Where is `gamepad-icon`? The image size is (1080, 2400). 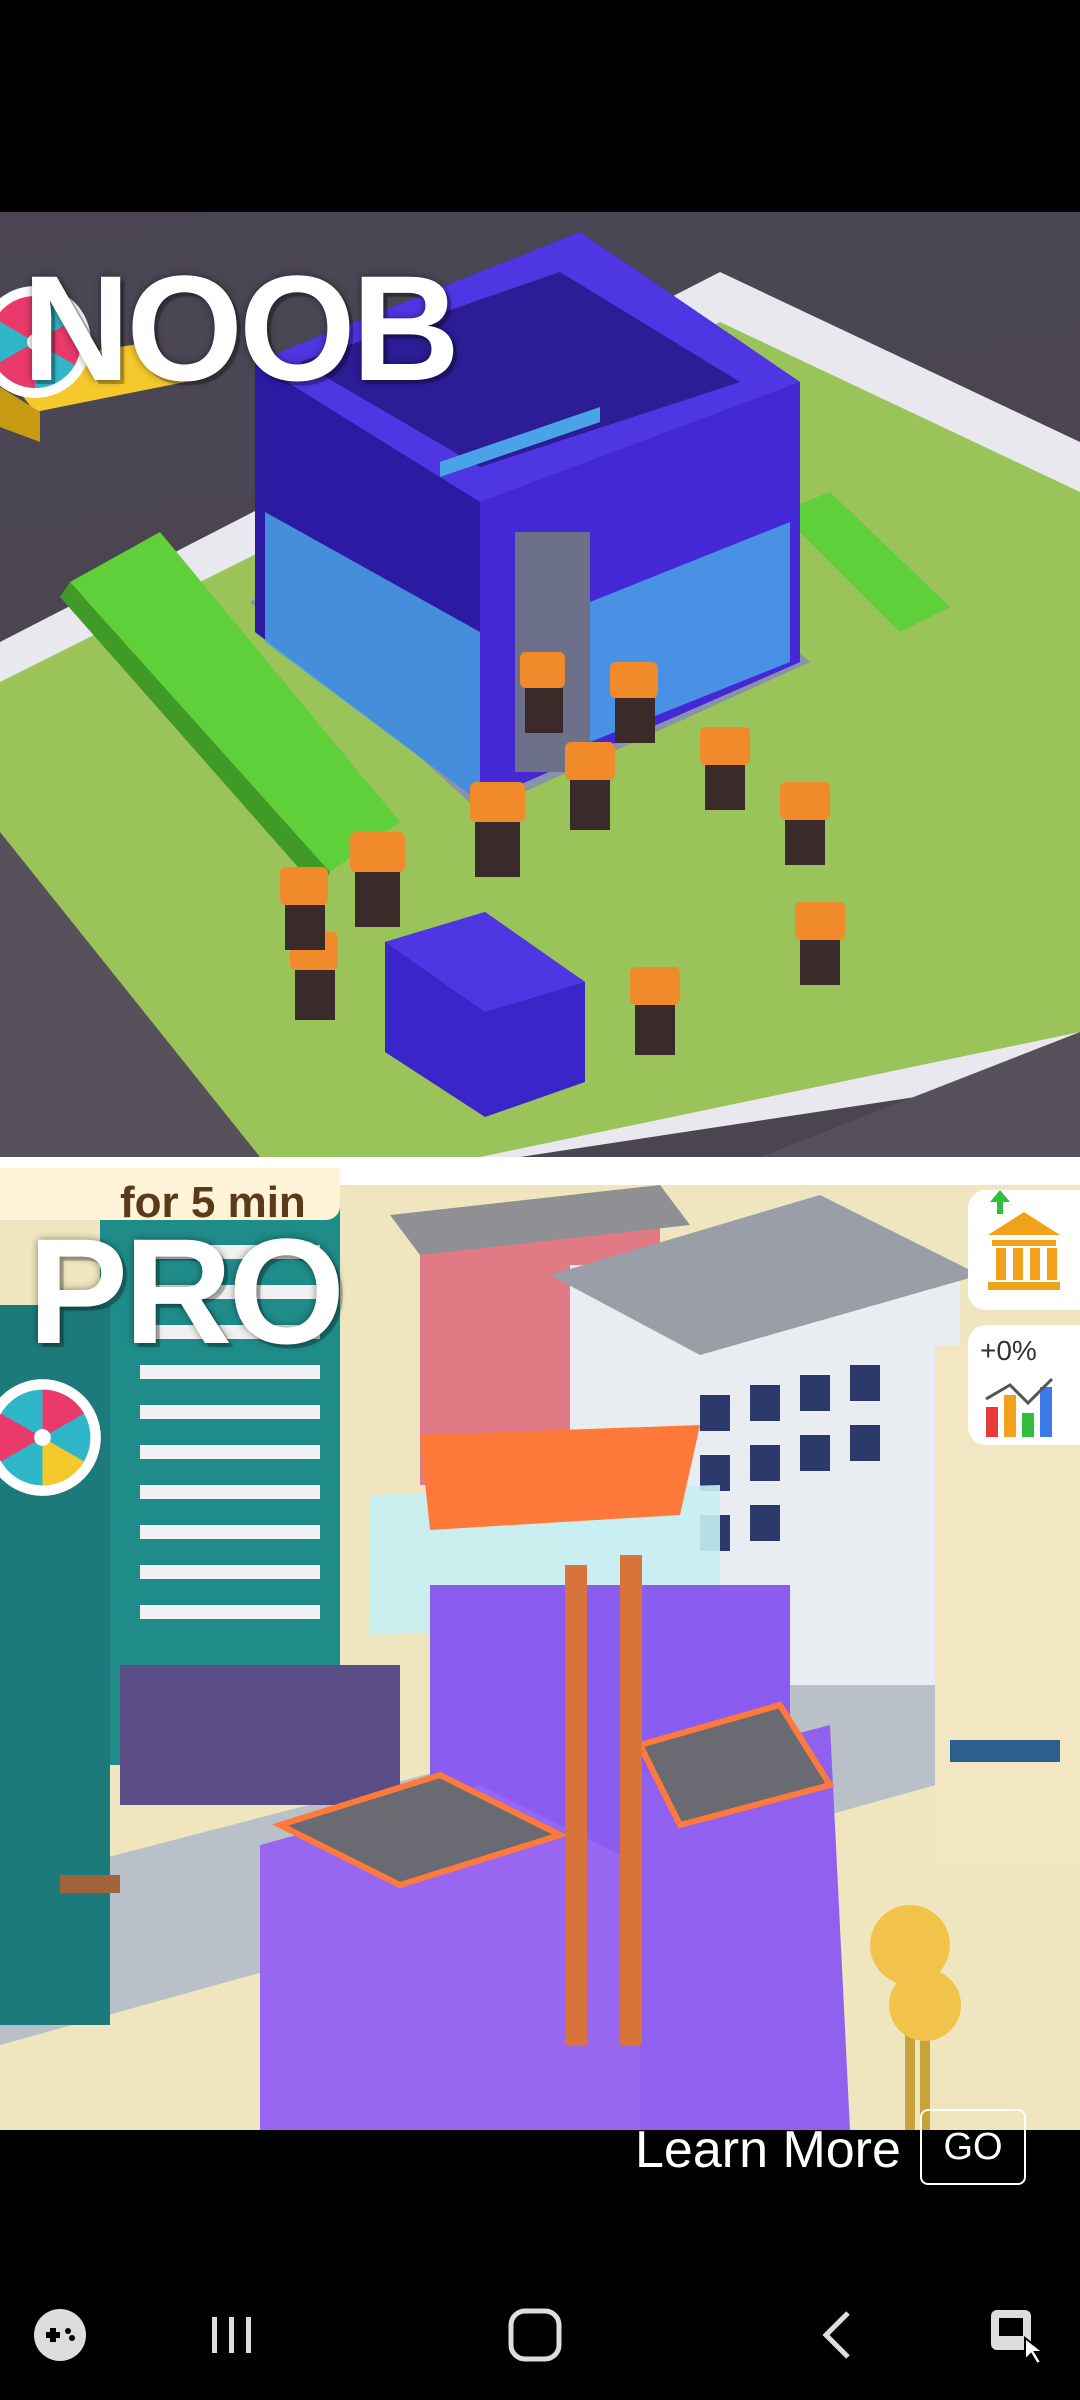 gamepad-icon is located at coordinates (60, 2335).